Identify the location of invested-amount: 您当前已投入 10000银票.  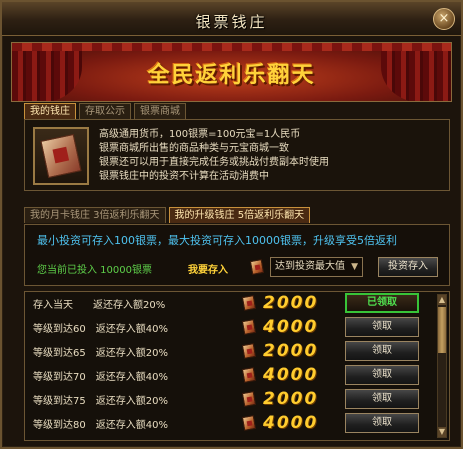
(94, 270).